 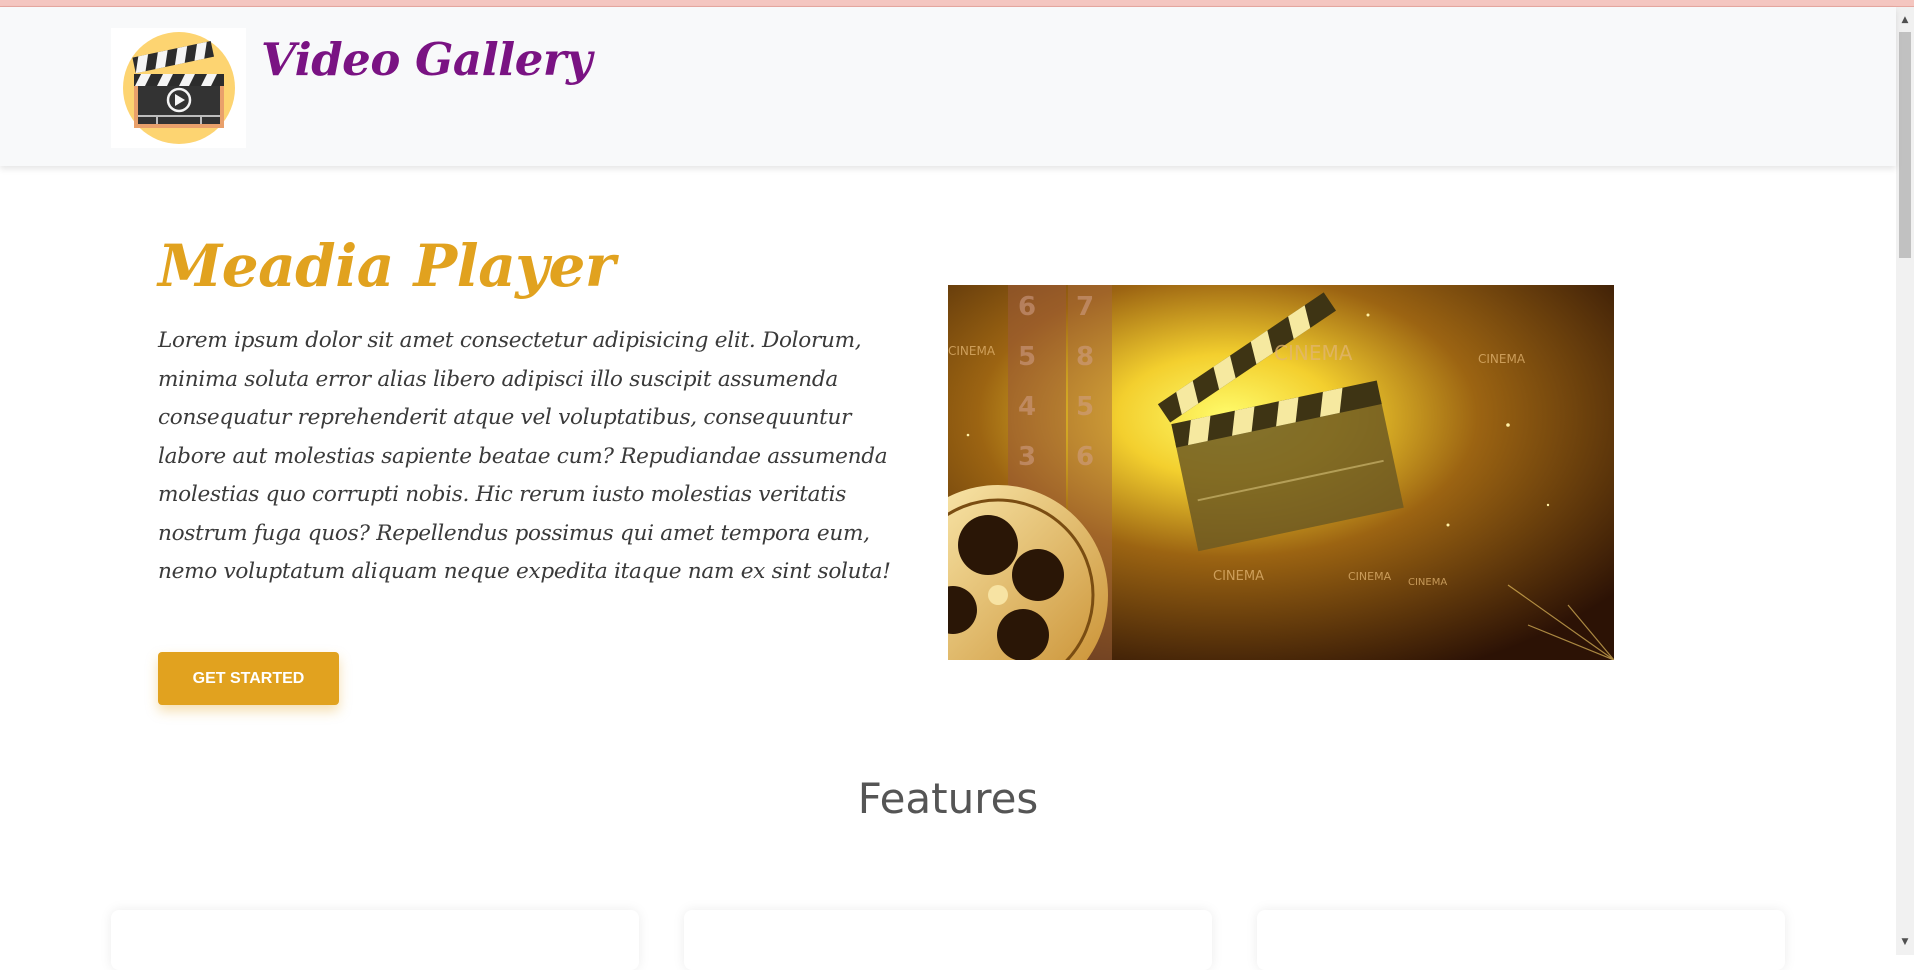 What do you see at coordinates (1085, 307) in the screenshot?
I see `svg-text: 7` at bounding box center [1085, 307].